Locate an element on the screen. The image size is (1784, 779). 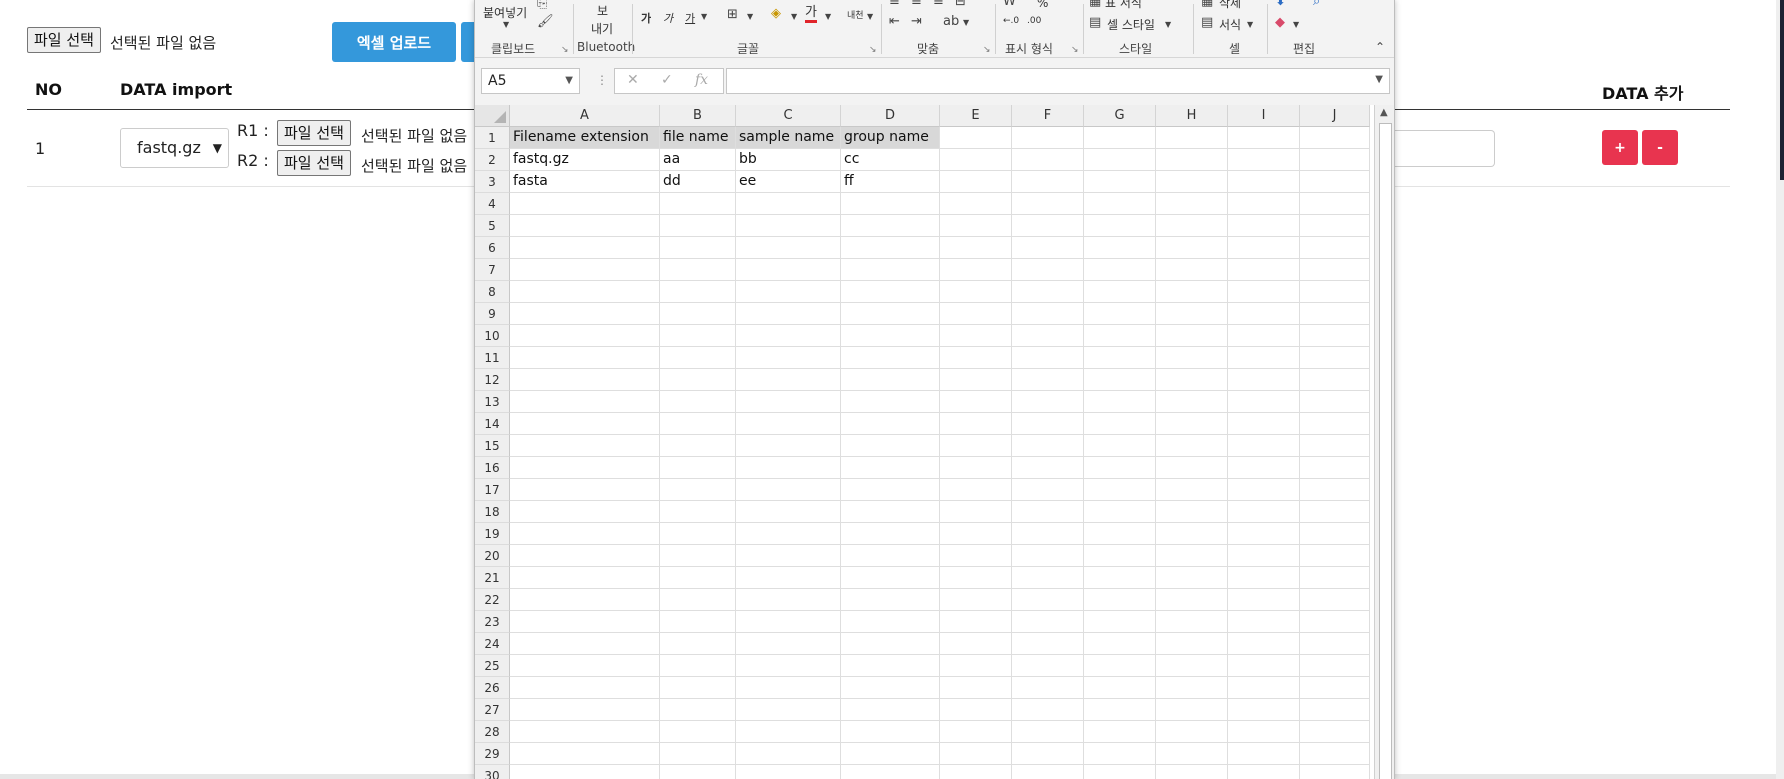
cell-g9 is located at coordinates (1120, 314).